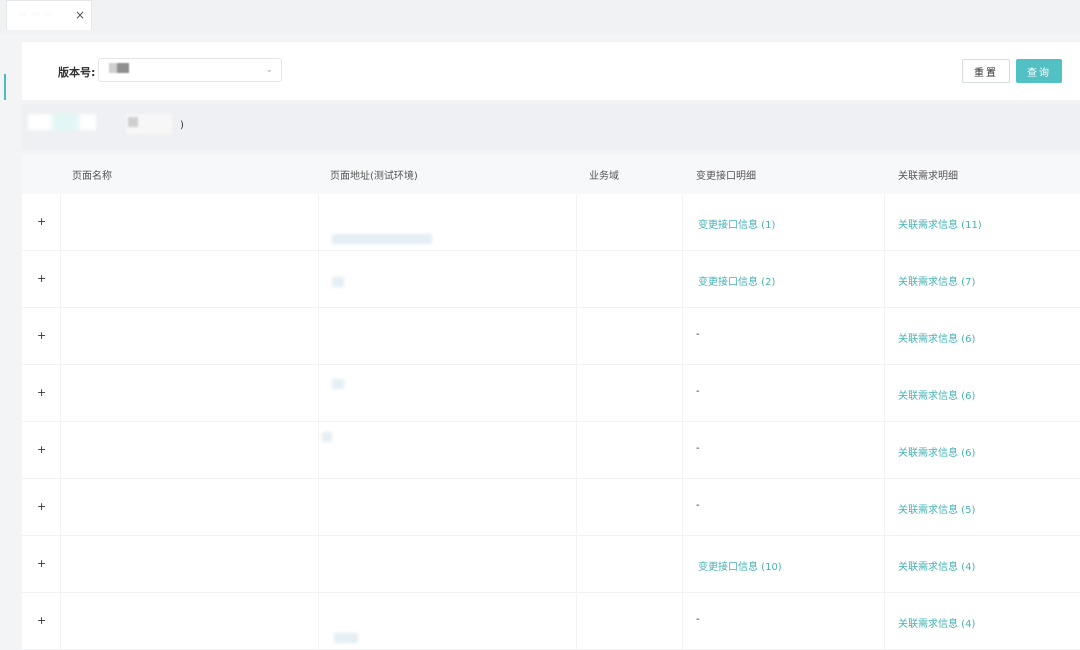 The width and height of the screenshot is (1080, 650). I want to click on table-header: 页面名称 页面地址(测试环境) 业务域 变更接口明细 关联需求明细, so click(551, 174).